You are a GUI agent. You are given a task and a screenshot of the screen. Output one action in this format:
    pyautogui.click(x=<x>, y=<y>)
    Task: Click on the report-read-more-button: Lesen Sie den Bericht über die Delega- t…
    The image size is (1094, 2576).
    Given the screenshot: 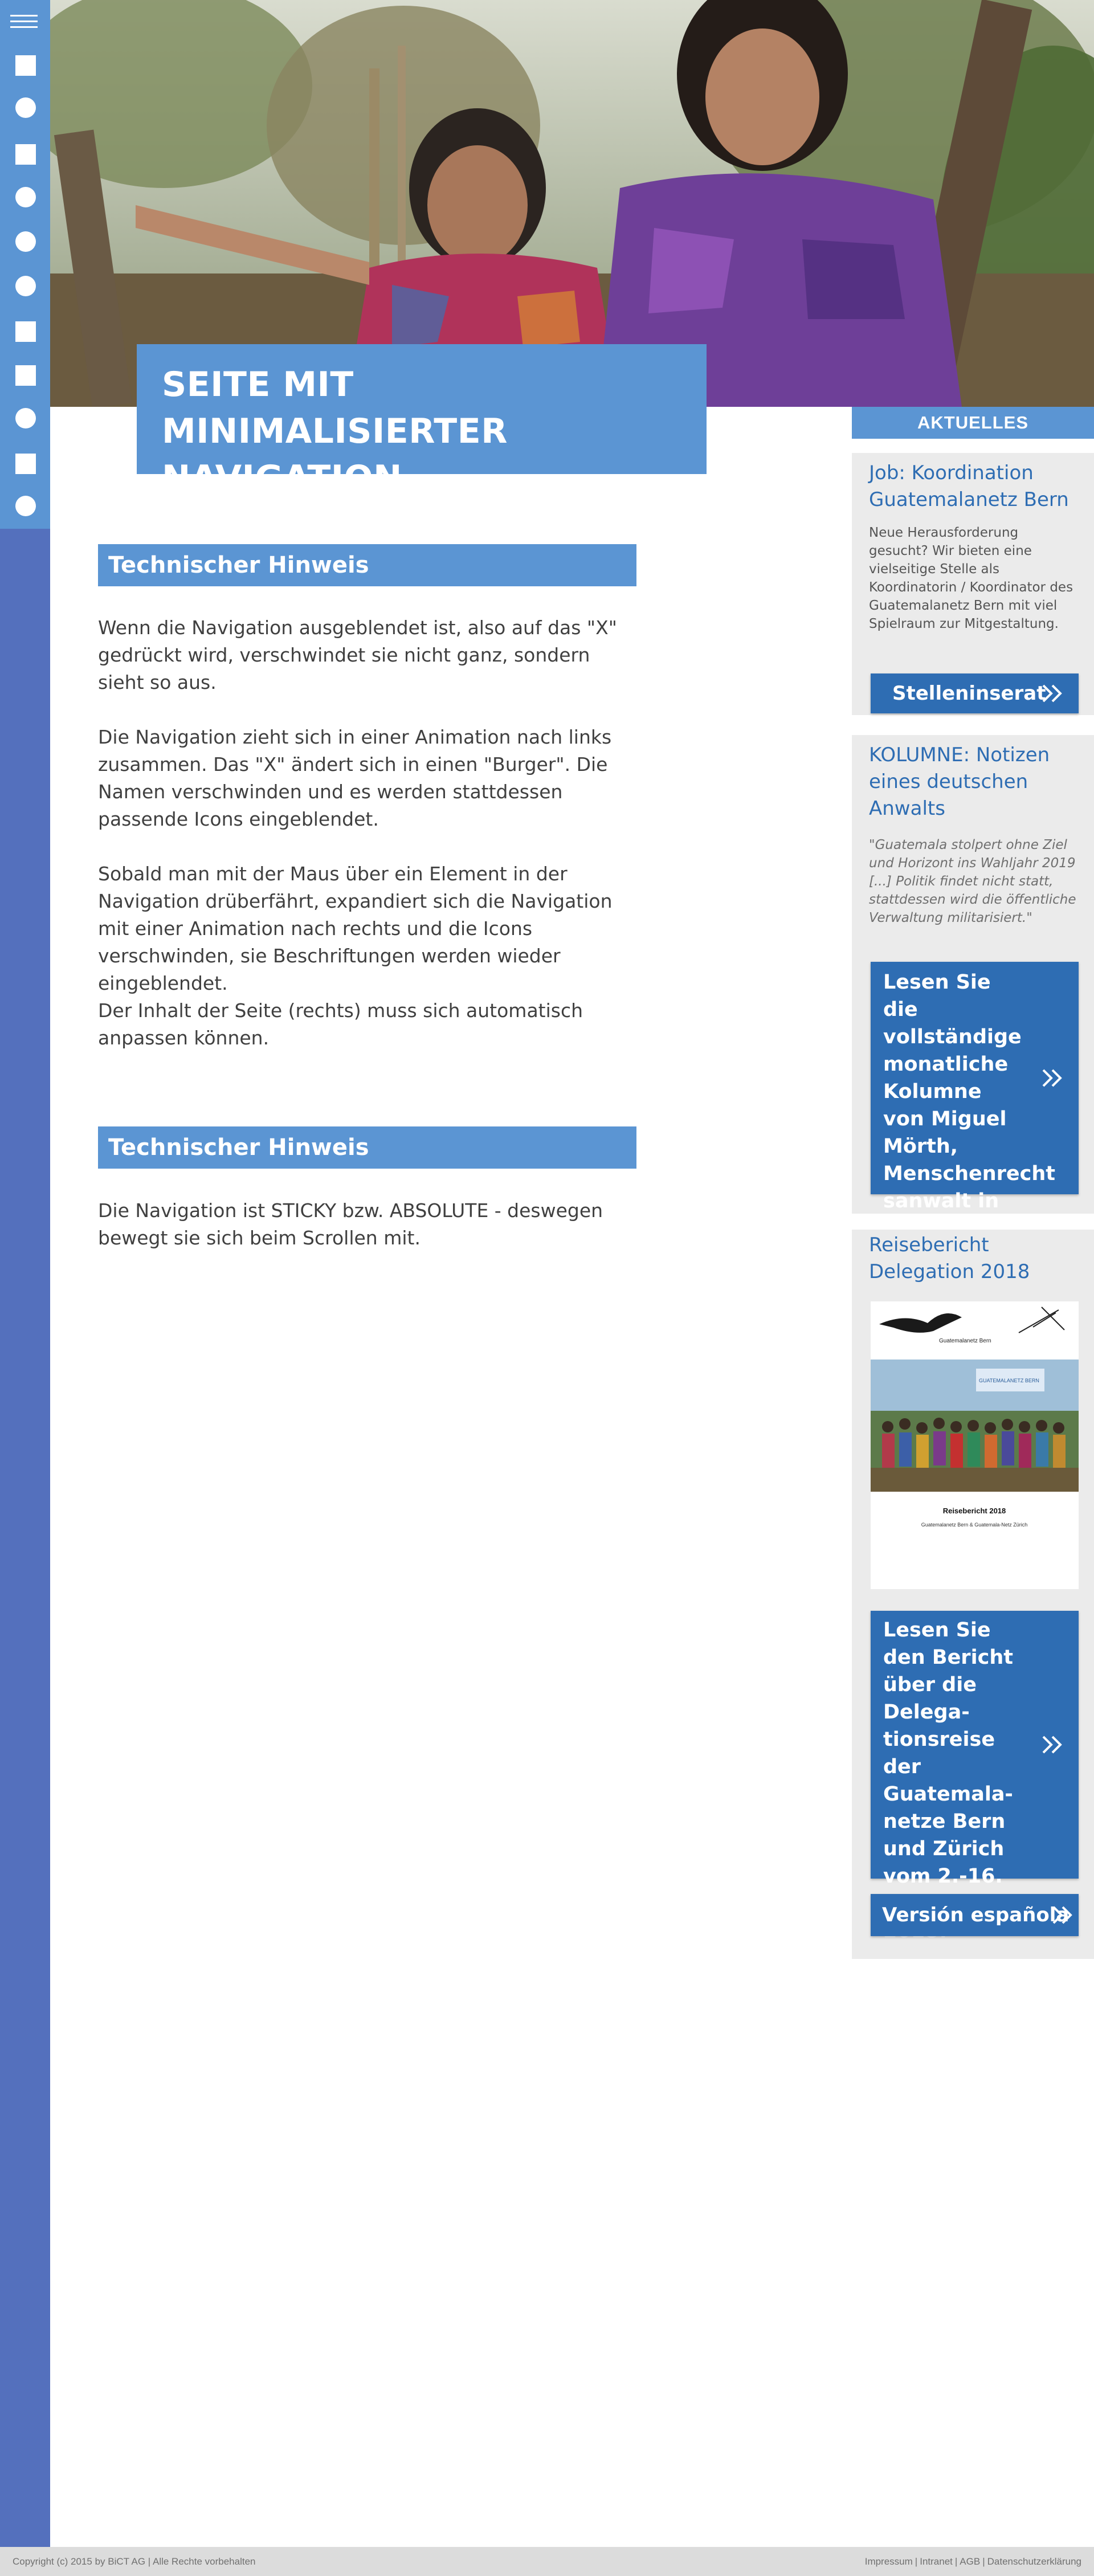 What is the action you would take?
    pyautogui.click(x=975, y=1776)
    